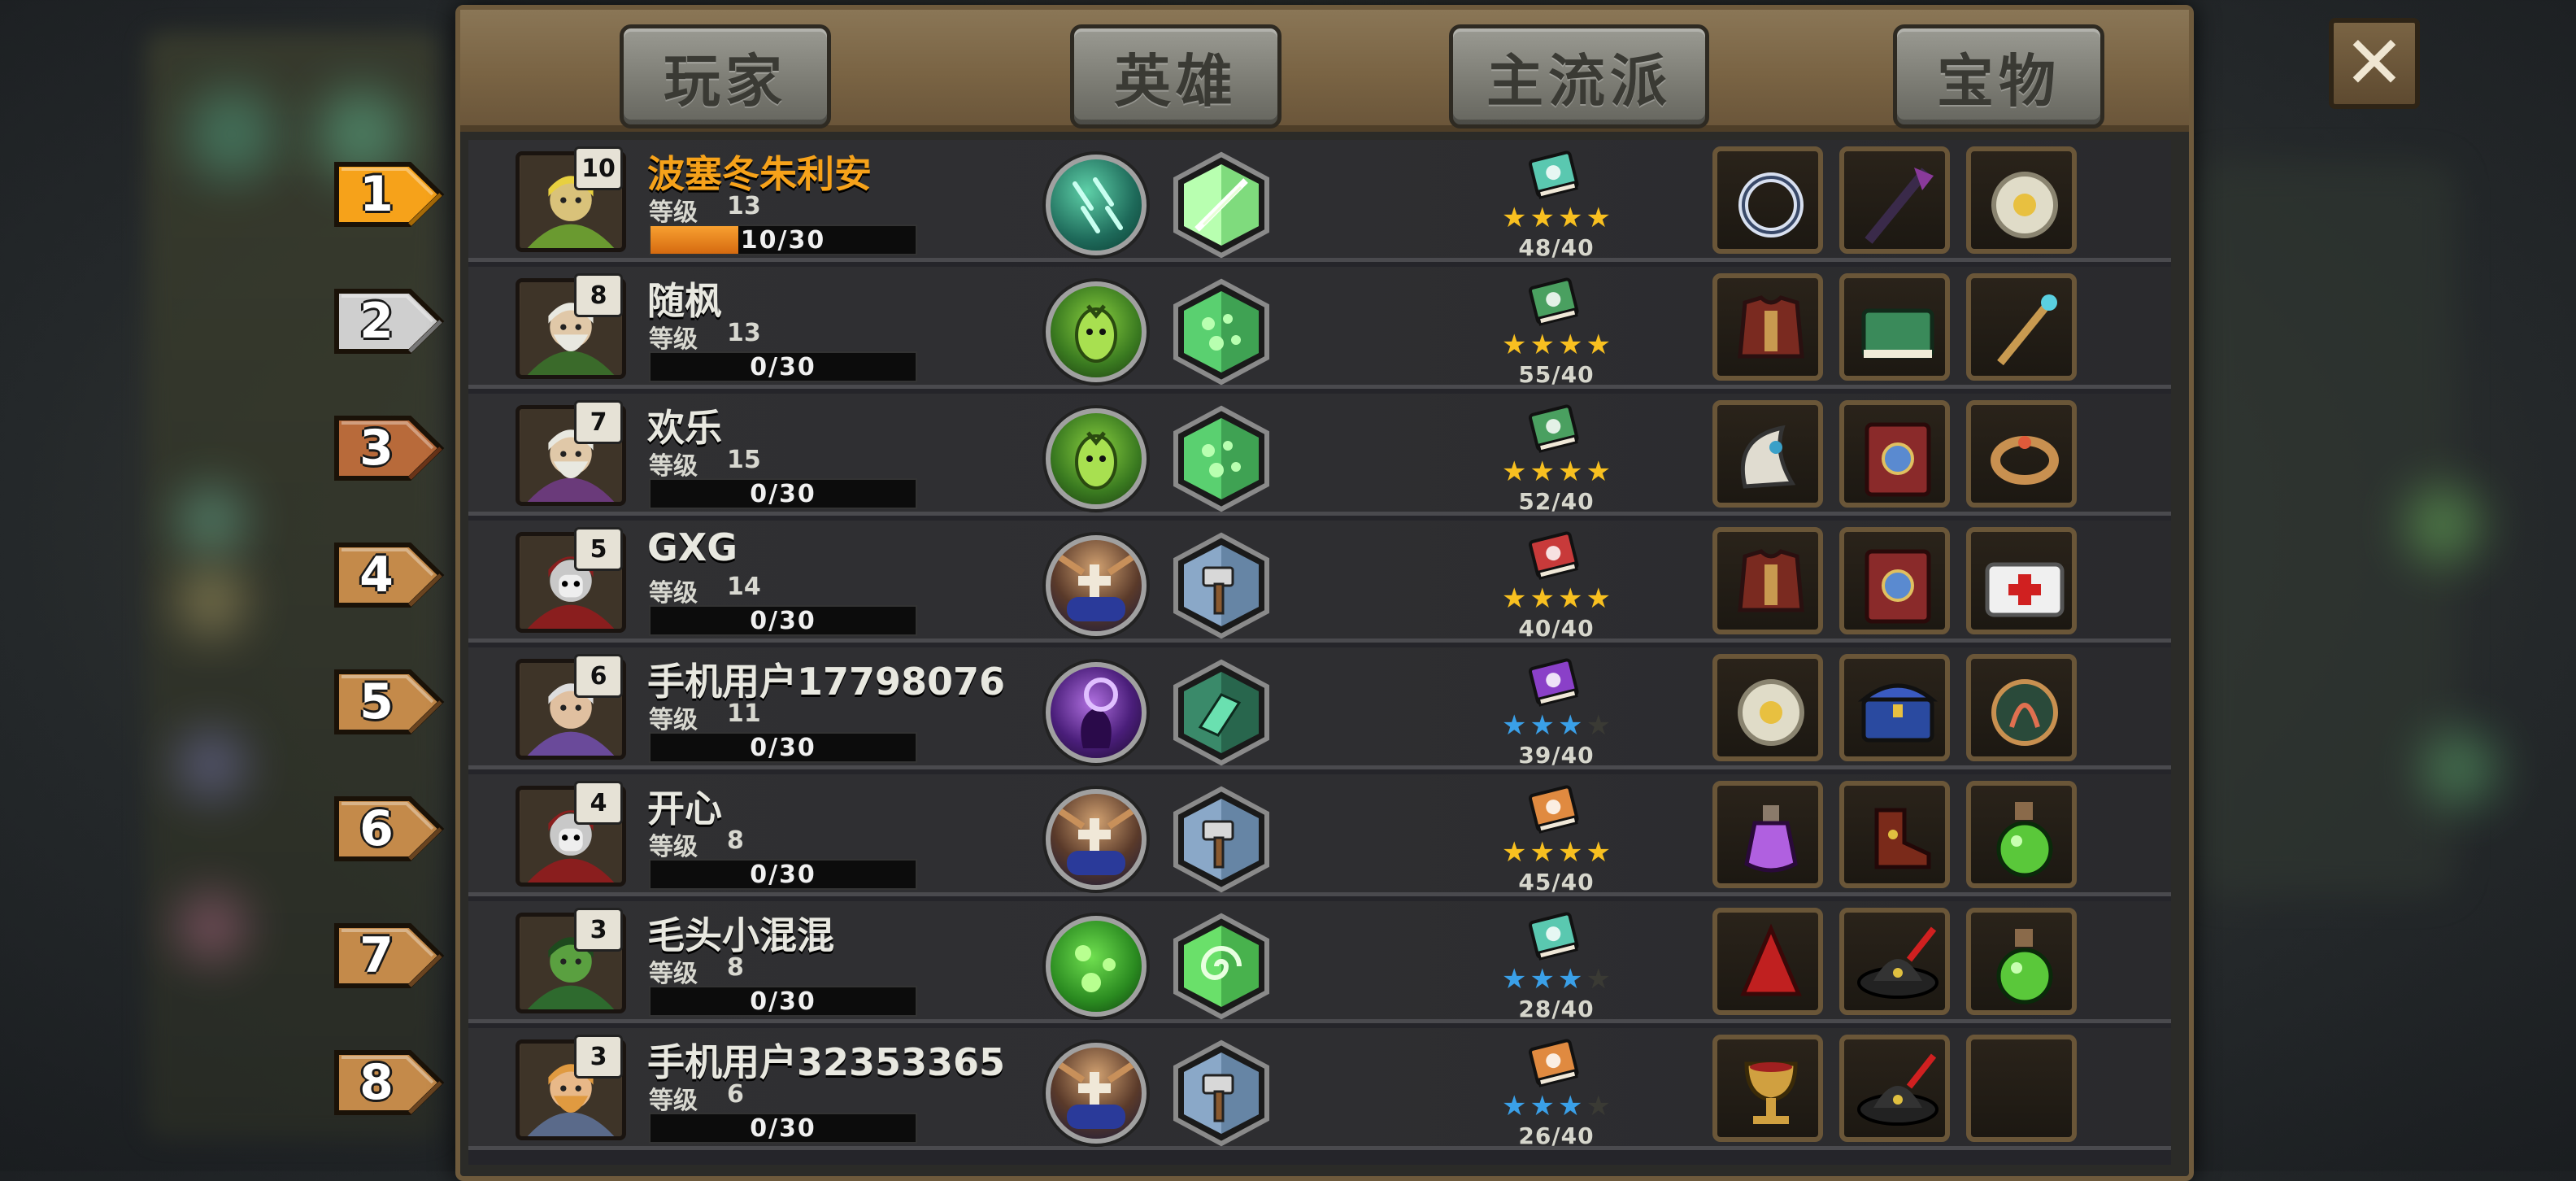  Describe the element at coordinates (1895, 834) in the screenshot. I see `treasure-boots-icon` at that location.